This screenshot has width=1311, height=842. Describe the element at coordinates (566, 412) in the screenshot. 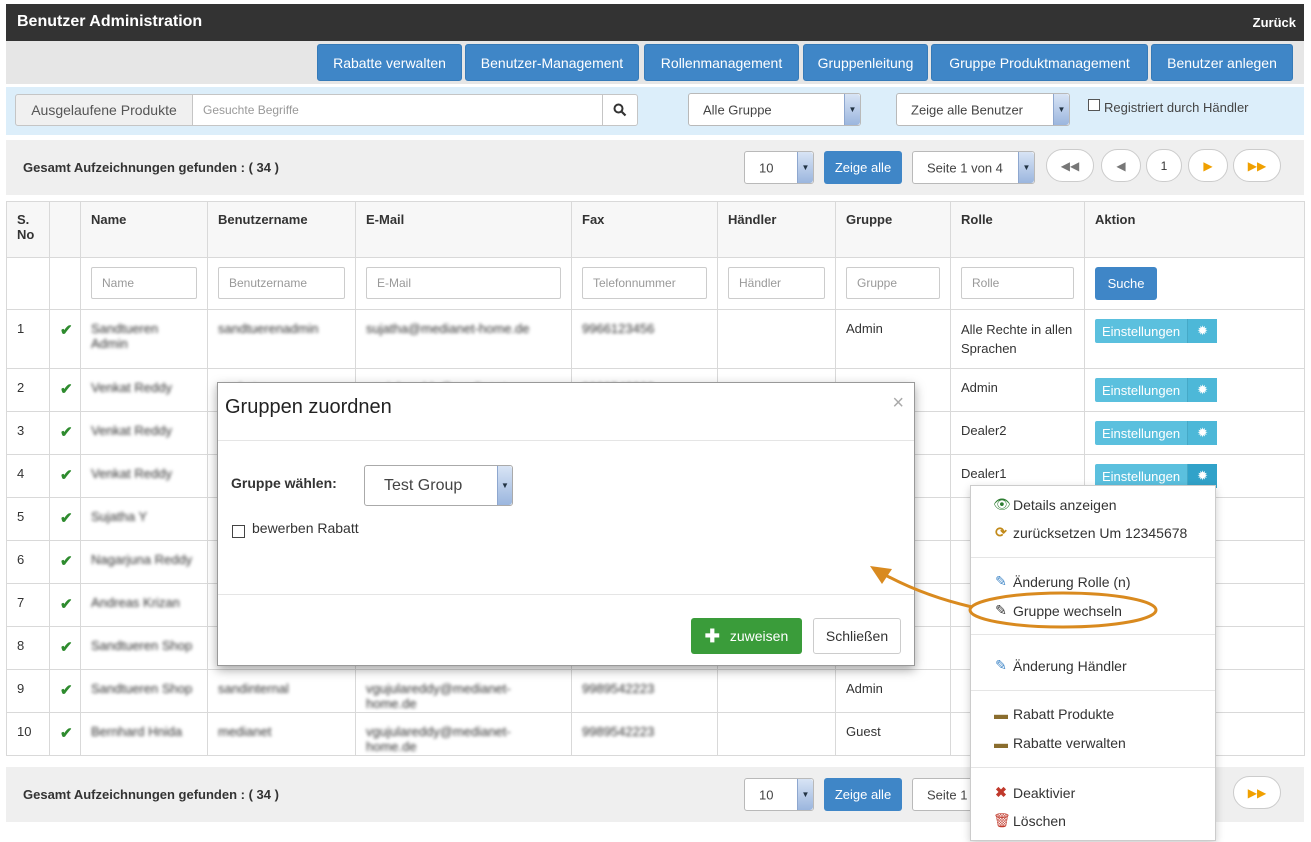

I see `modal-header: Gruppen zuordnen ×` at that location.